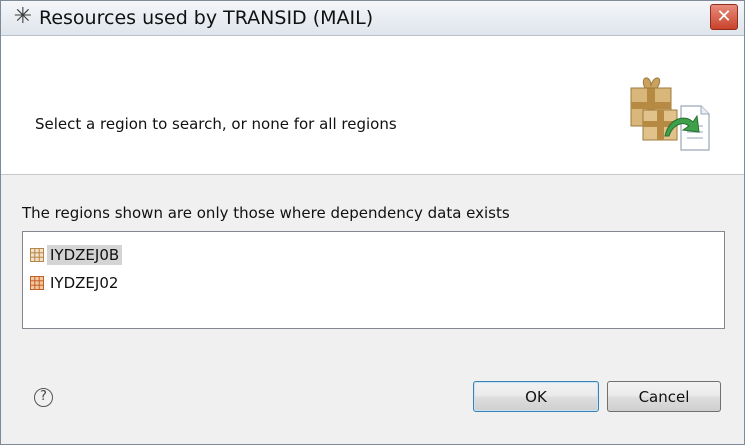 This screenshot has height=445, width=745. What do you see at coordinates (23, 16) in the screenshot?
I see `asterisk-icon: ✳` at bounding box center [23, 16].